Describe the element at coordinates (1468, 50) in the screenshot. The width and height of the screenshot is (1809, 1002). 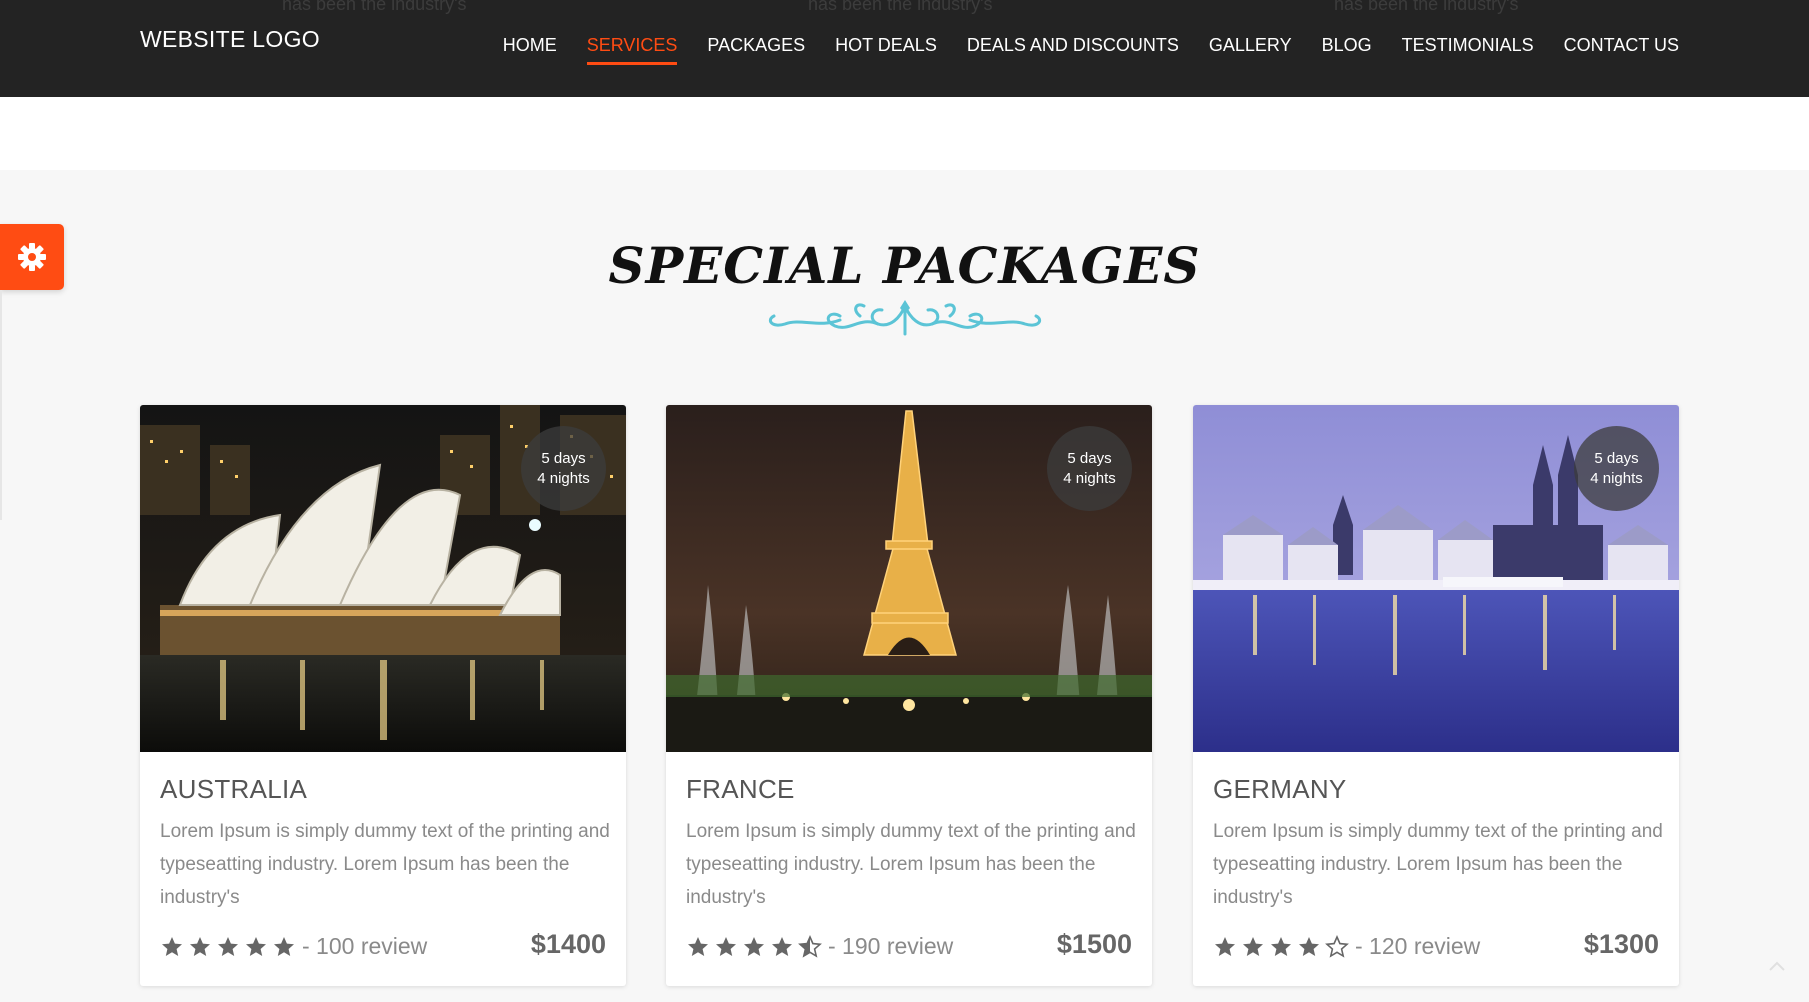
I see `nav-item-testimonials: TESTIMONIALS` at that location.